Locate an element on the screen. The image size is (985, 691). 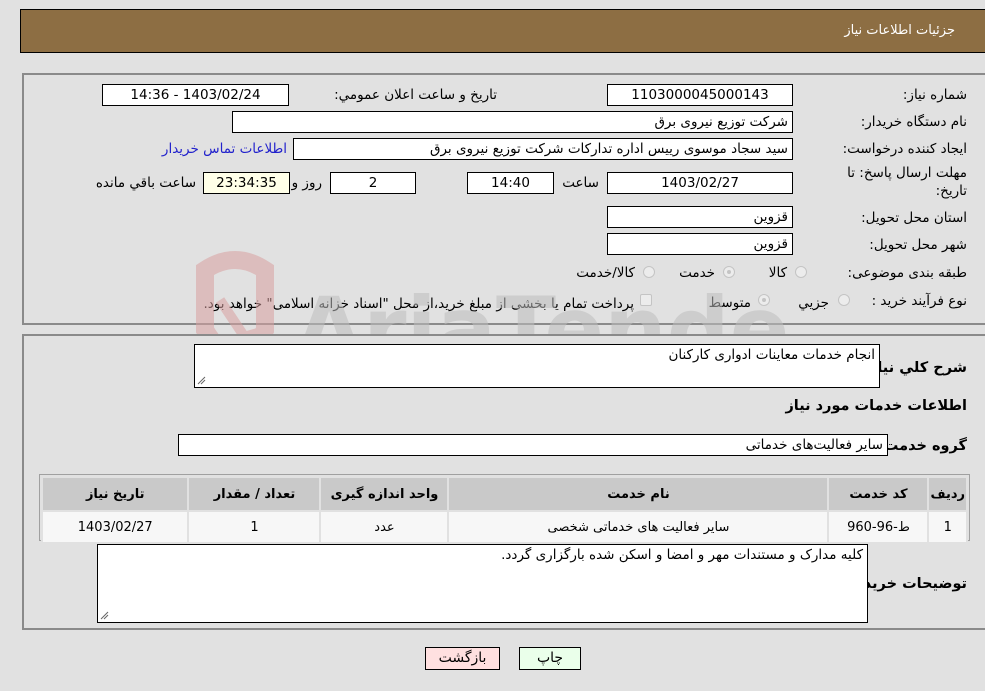
description-text: انجام خدمات معاينات ادواری کارکنان is located at coordinates (771, 355).